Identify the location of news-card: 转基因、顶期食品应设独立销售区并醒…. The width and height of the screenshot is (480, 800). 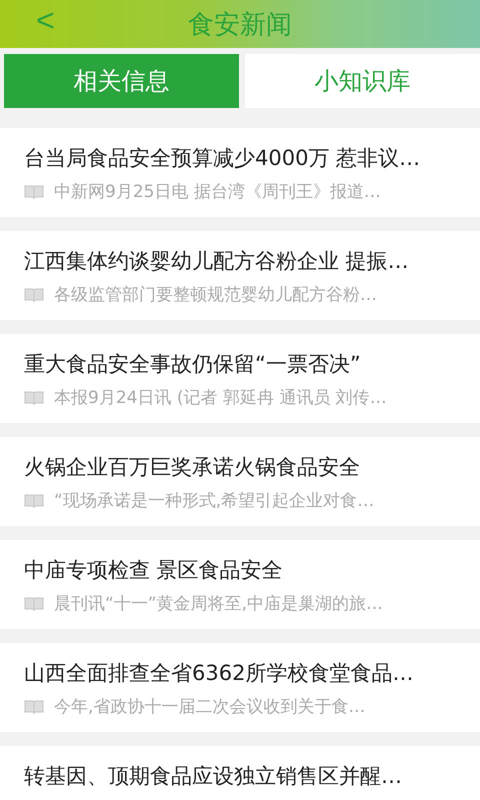
(240, 773).